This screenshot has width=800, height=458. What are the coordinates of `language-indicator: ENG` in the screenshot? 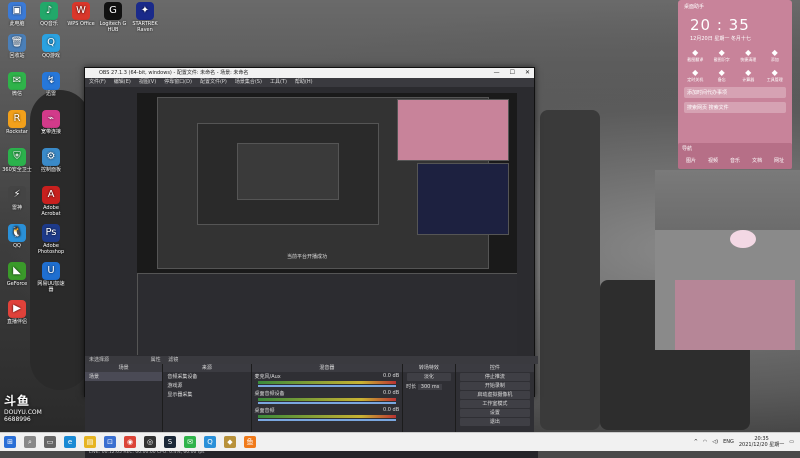 It's located at (728, 442).